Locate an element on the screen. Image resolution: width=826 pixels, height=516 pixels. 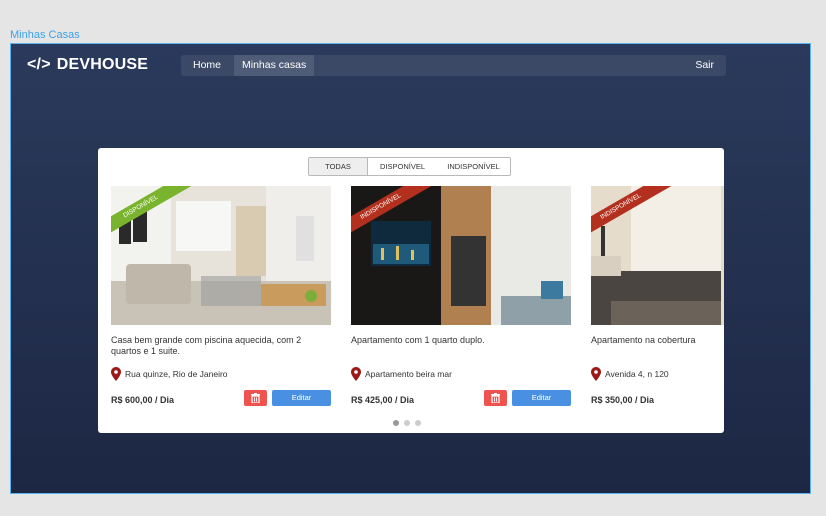
nav-minhas-casas: Minhas casas is located at coordinates (274, 65).